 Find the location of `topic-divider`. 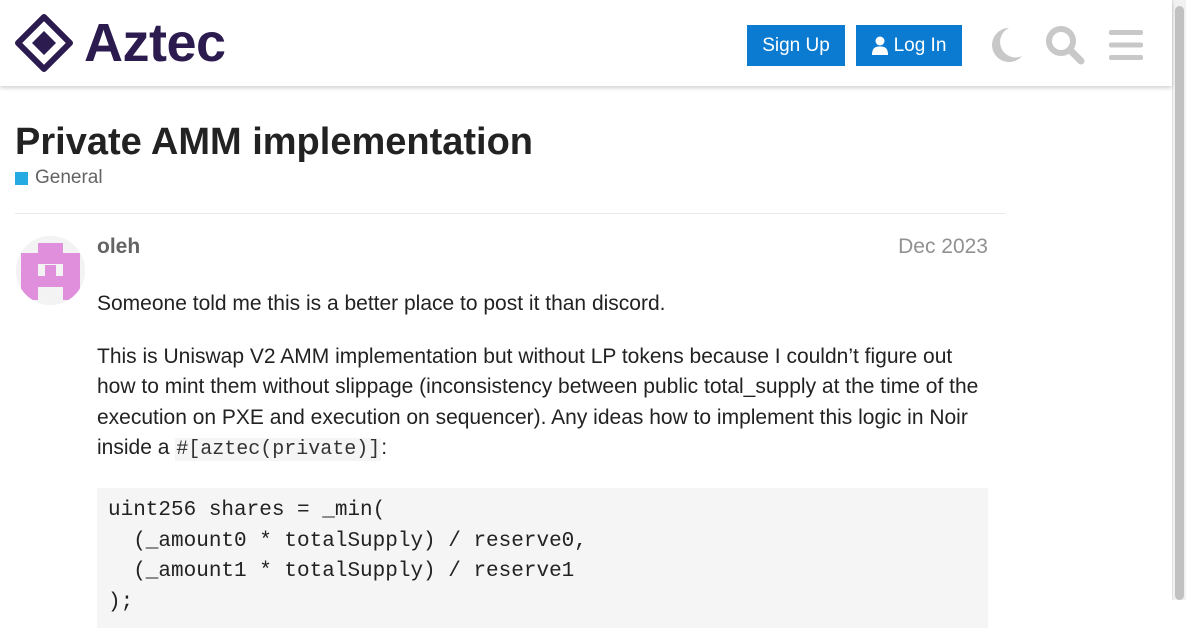

topic-divider is located at coordinates (510, 213).